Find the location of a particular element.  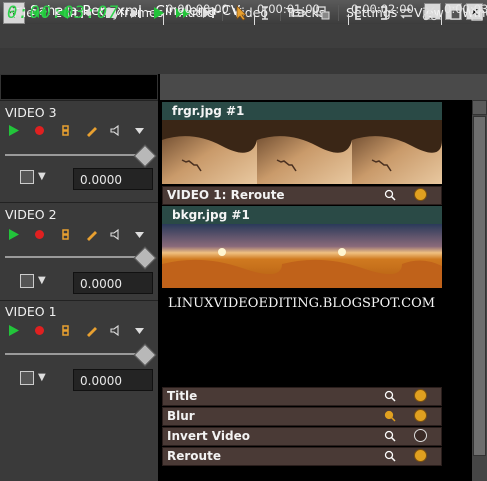

plugin-label: VIDEO 1: Reroute is located at coordinates (226, 195).